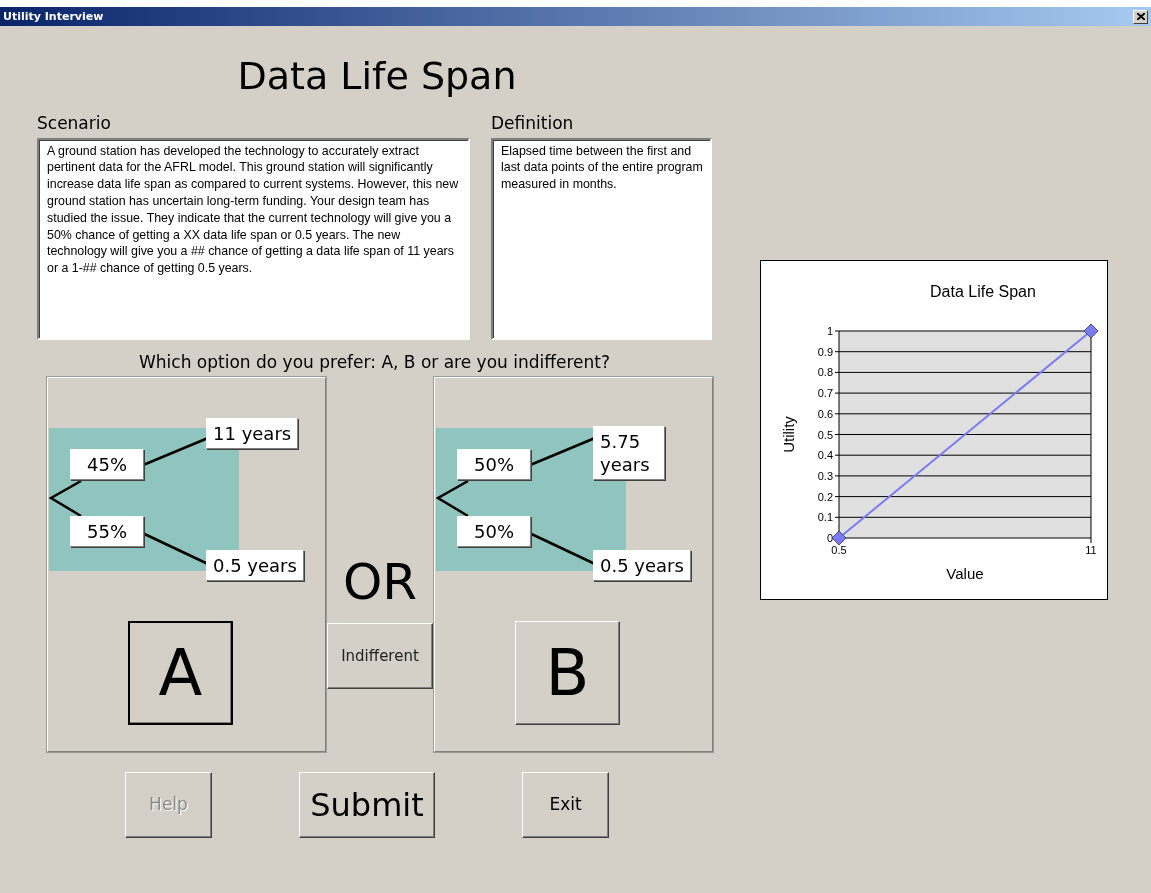  What do you see at coordinates (53, 16) in the screenshot?
I see `window-title: Utility Interview` at bounding box center [53, 16].